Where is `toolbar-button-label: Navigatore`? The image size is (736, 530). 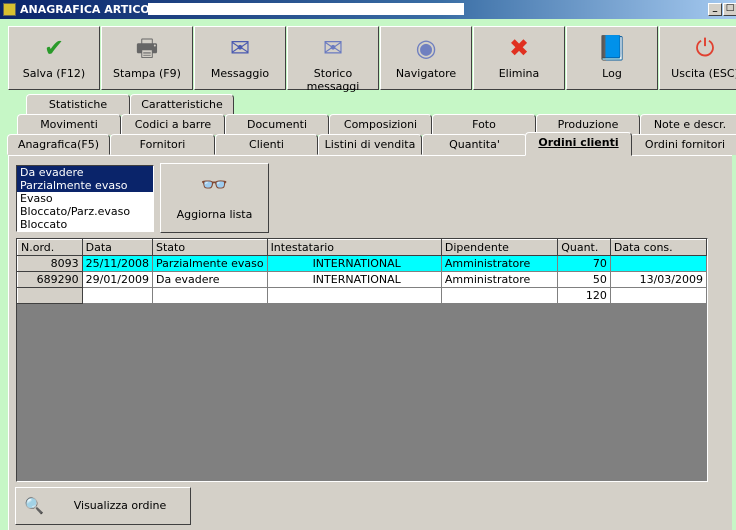
toolbar-button-label: Navigatore is located at coordinates (426, 73).